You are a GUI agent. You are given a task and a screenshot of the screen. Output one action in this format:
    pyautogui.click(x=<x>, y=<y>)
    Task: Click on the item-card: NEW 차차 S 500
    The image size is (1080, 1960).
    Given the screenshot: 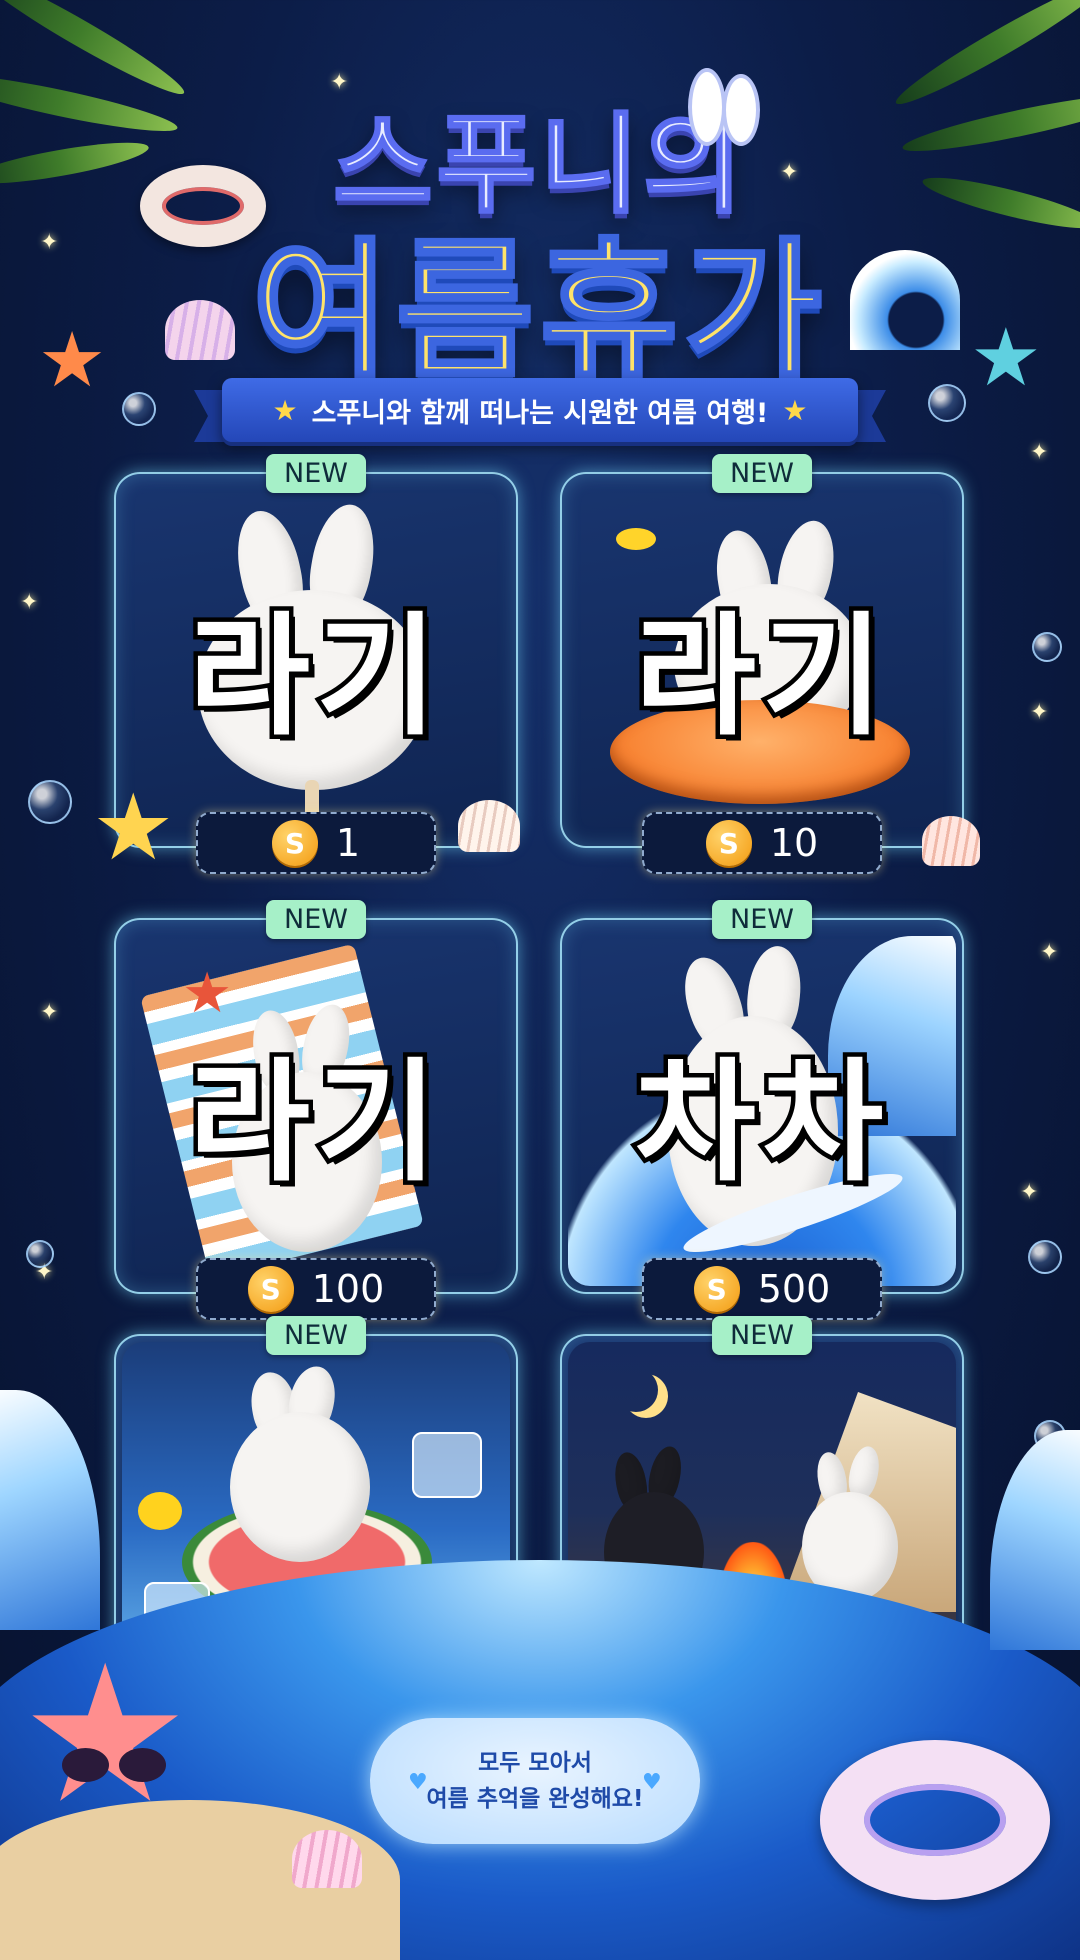 What is the action you would take?
    pyautogui.click(x=762, y=1110)
    